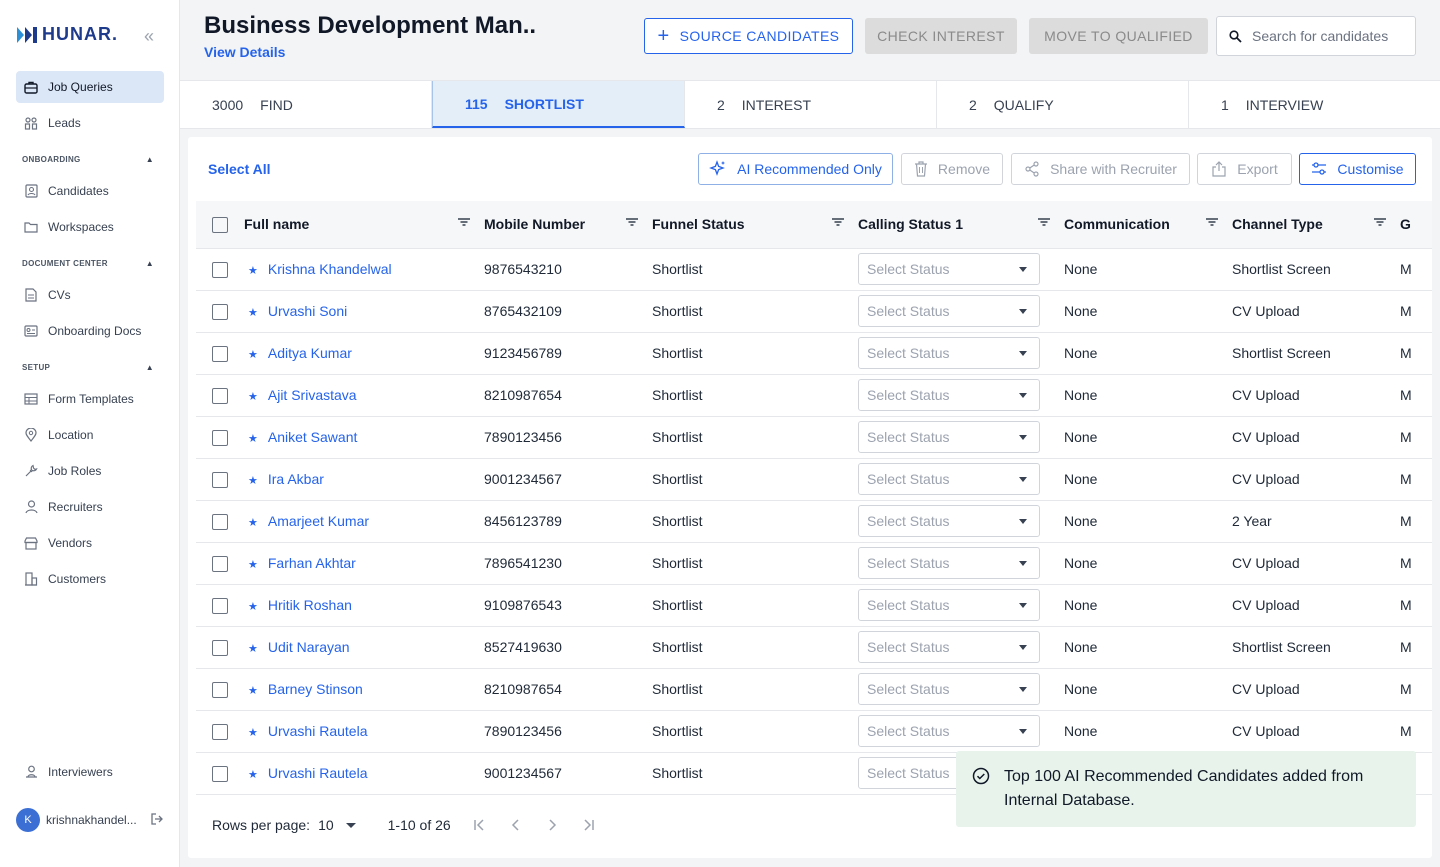 The image size is (1440, 867). Describe the element at coordinates (552, 825) in the screenshot. I see `next-page-icon` at that location.